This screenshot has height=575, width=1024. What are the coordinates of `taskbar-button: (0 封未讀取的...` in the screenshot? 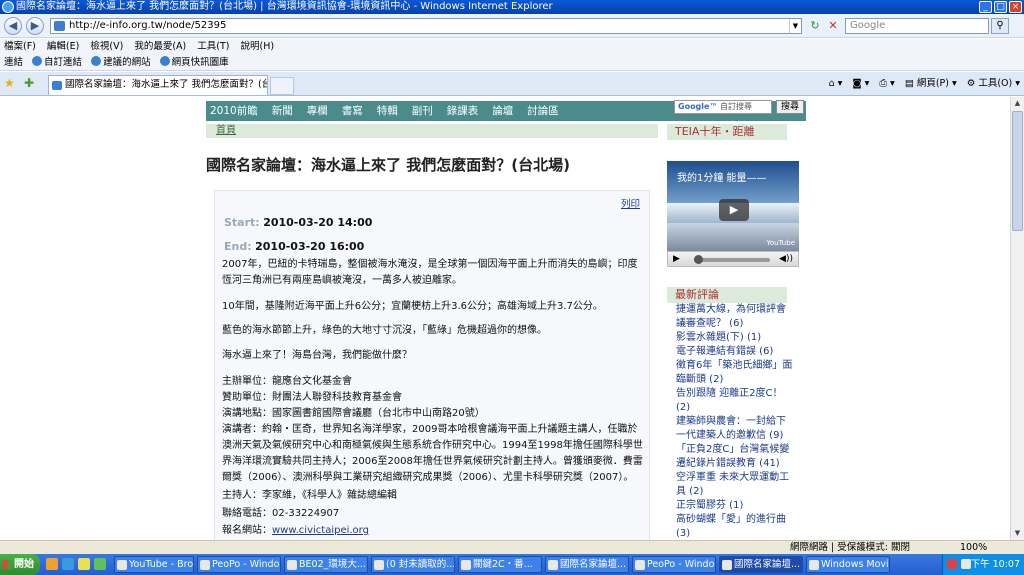 It's located at (413, 564).